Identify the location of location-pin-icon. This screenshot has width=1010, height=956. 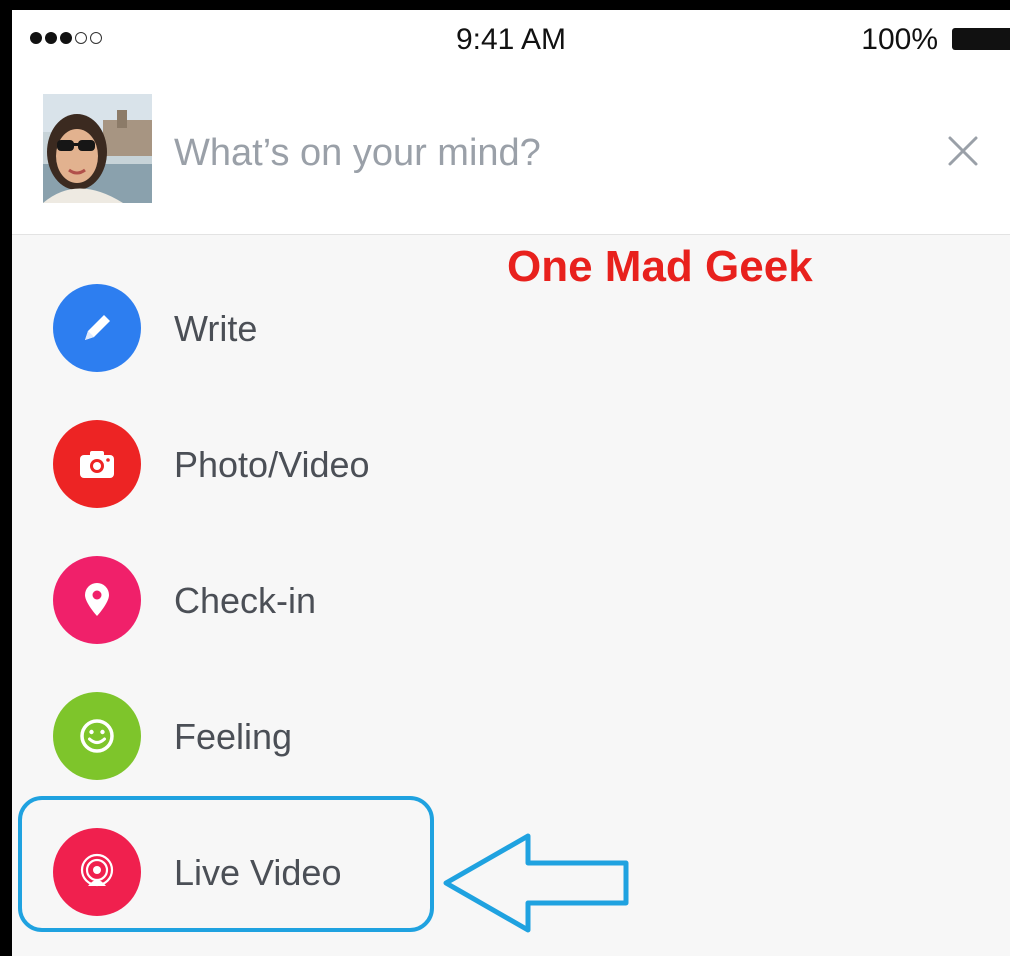
(97, 600).